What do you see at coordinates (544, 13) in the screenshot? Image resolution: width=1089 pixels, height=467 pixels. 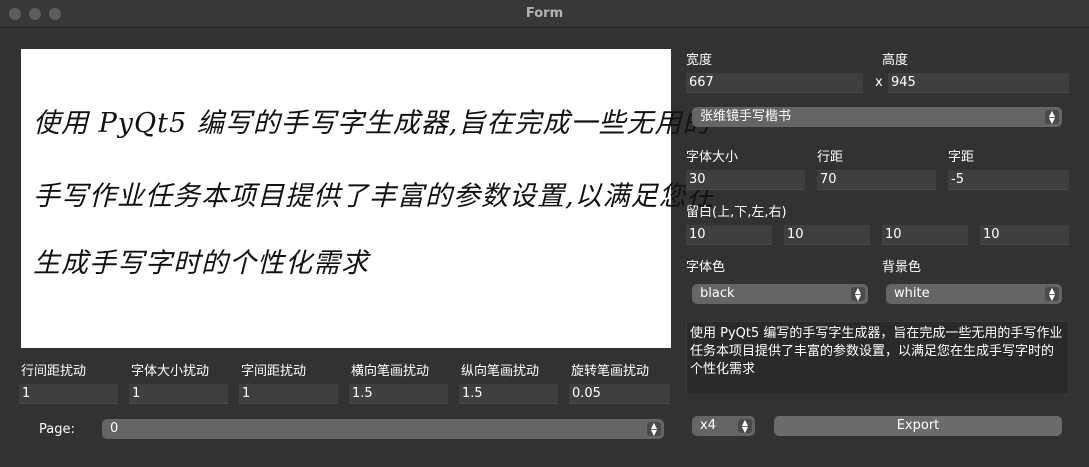 I see `window-title: Form` at bounding box center [544, 13].